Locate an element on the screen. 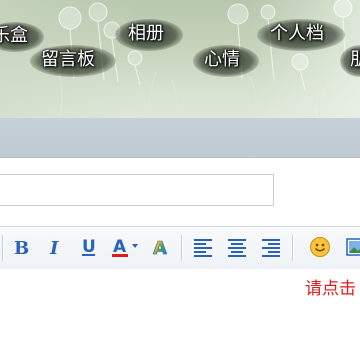 Image resolution: width=360 pixels, height=360 pixels. nav-item-guestbook: 留言板 is located at coordinates (68, 60).